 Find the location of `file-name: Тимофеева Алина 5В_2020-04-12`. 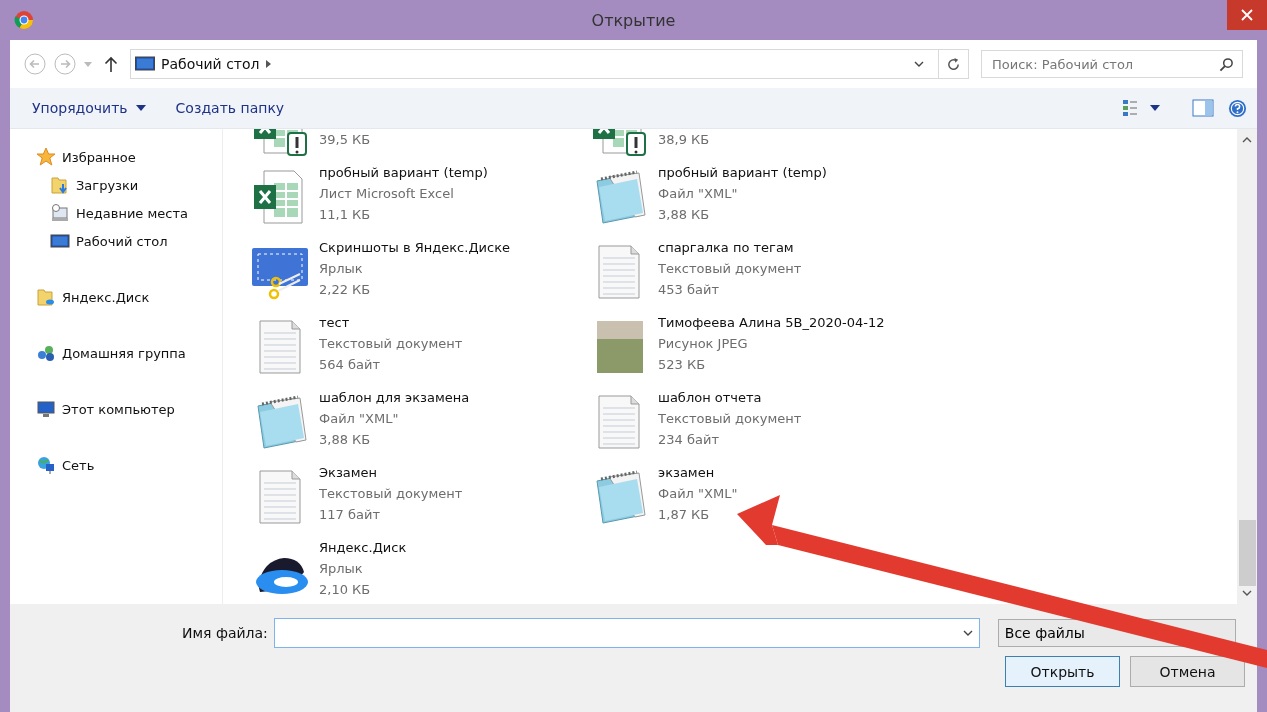

file-name: Тимофеева Алина 5В_2020-04-12 is located at coordinates (771, 323).